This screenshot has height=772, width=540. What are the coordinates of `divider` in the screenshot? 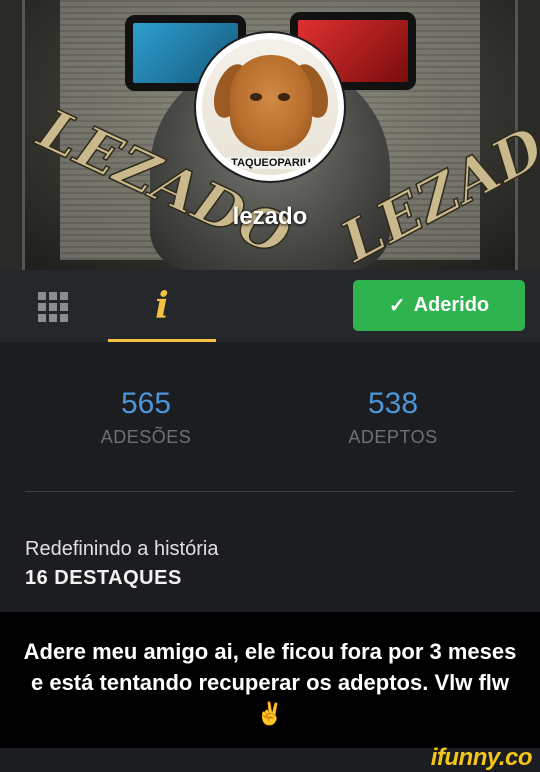 It's located at (270, 491).